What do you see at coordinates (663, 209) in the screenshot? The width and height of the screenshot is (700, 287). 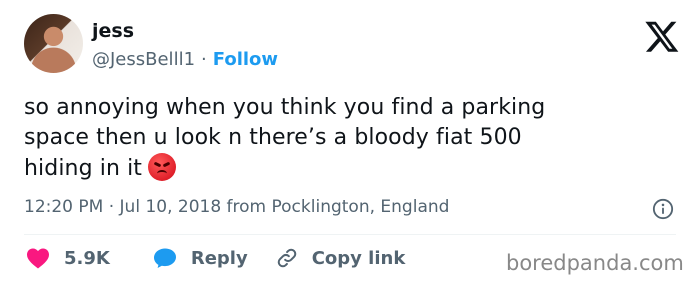 I see `info-icon` at bounding box center [663, 209].